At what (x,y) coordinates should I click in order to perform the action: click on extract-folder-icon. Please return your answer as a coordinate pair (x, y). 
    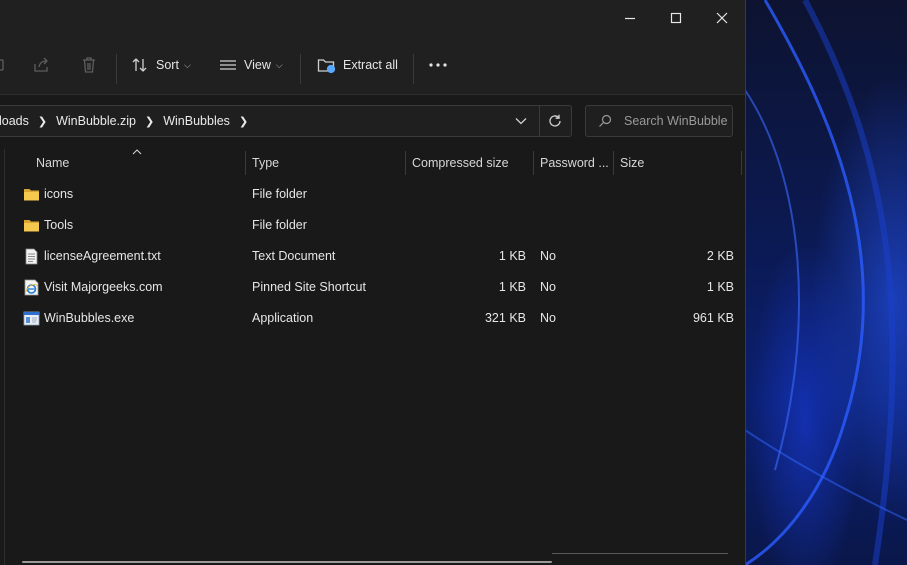
    Looking at the image, I should click on (326, 66).